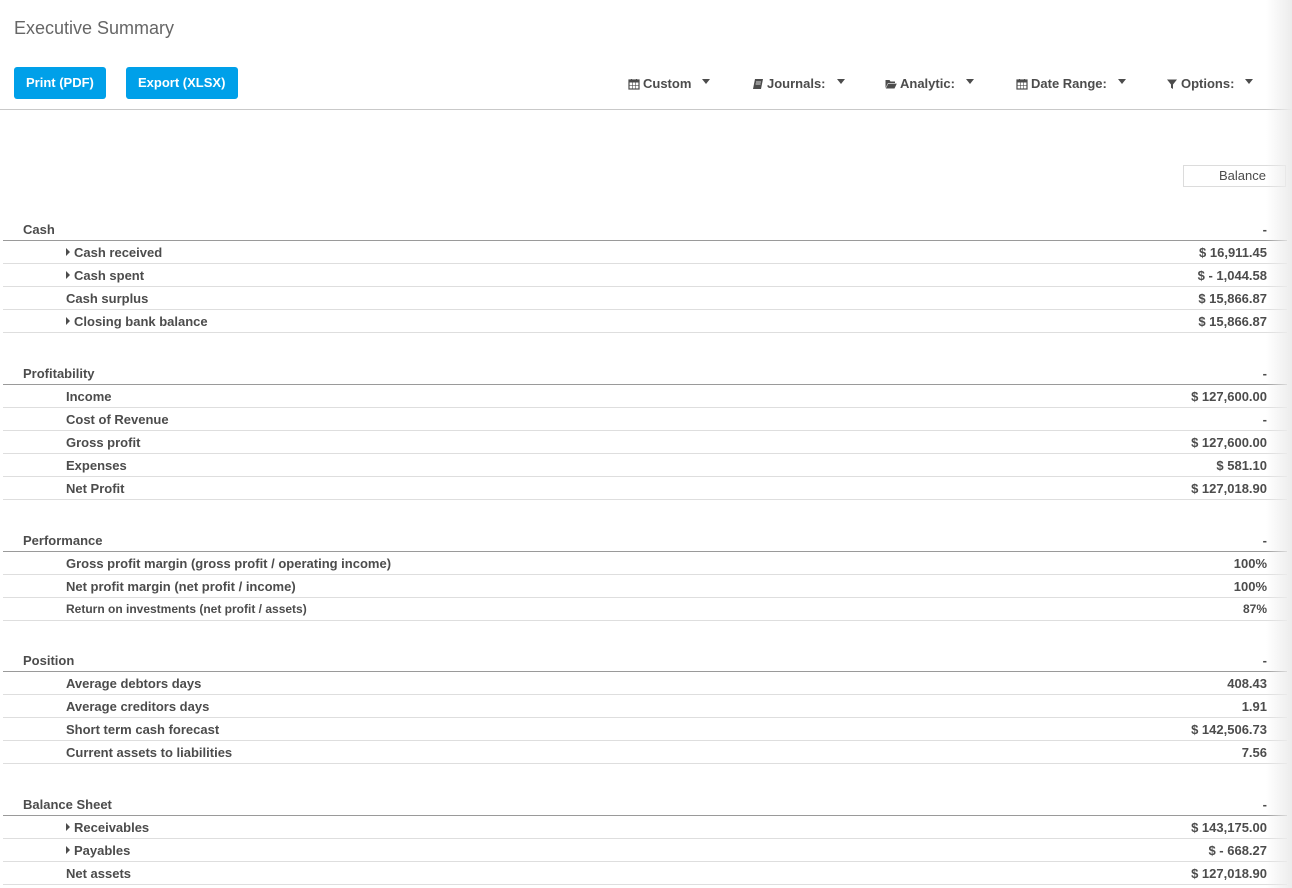 The width and height of the screenshot is (1292, 888). Describe the element at coordinates (1241, 465) in the screenshot. I see `row-value: $ 581.10` at that location.